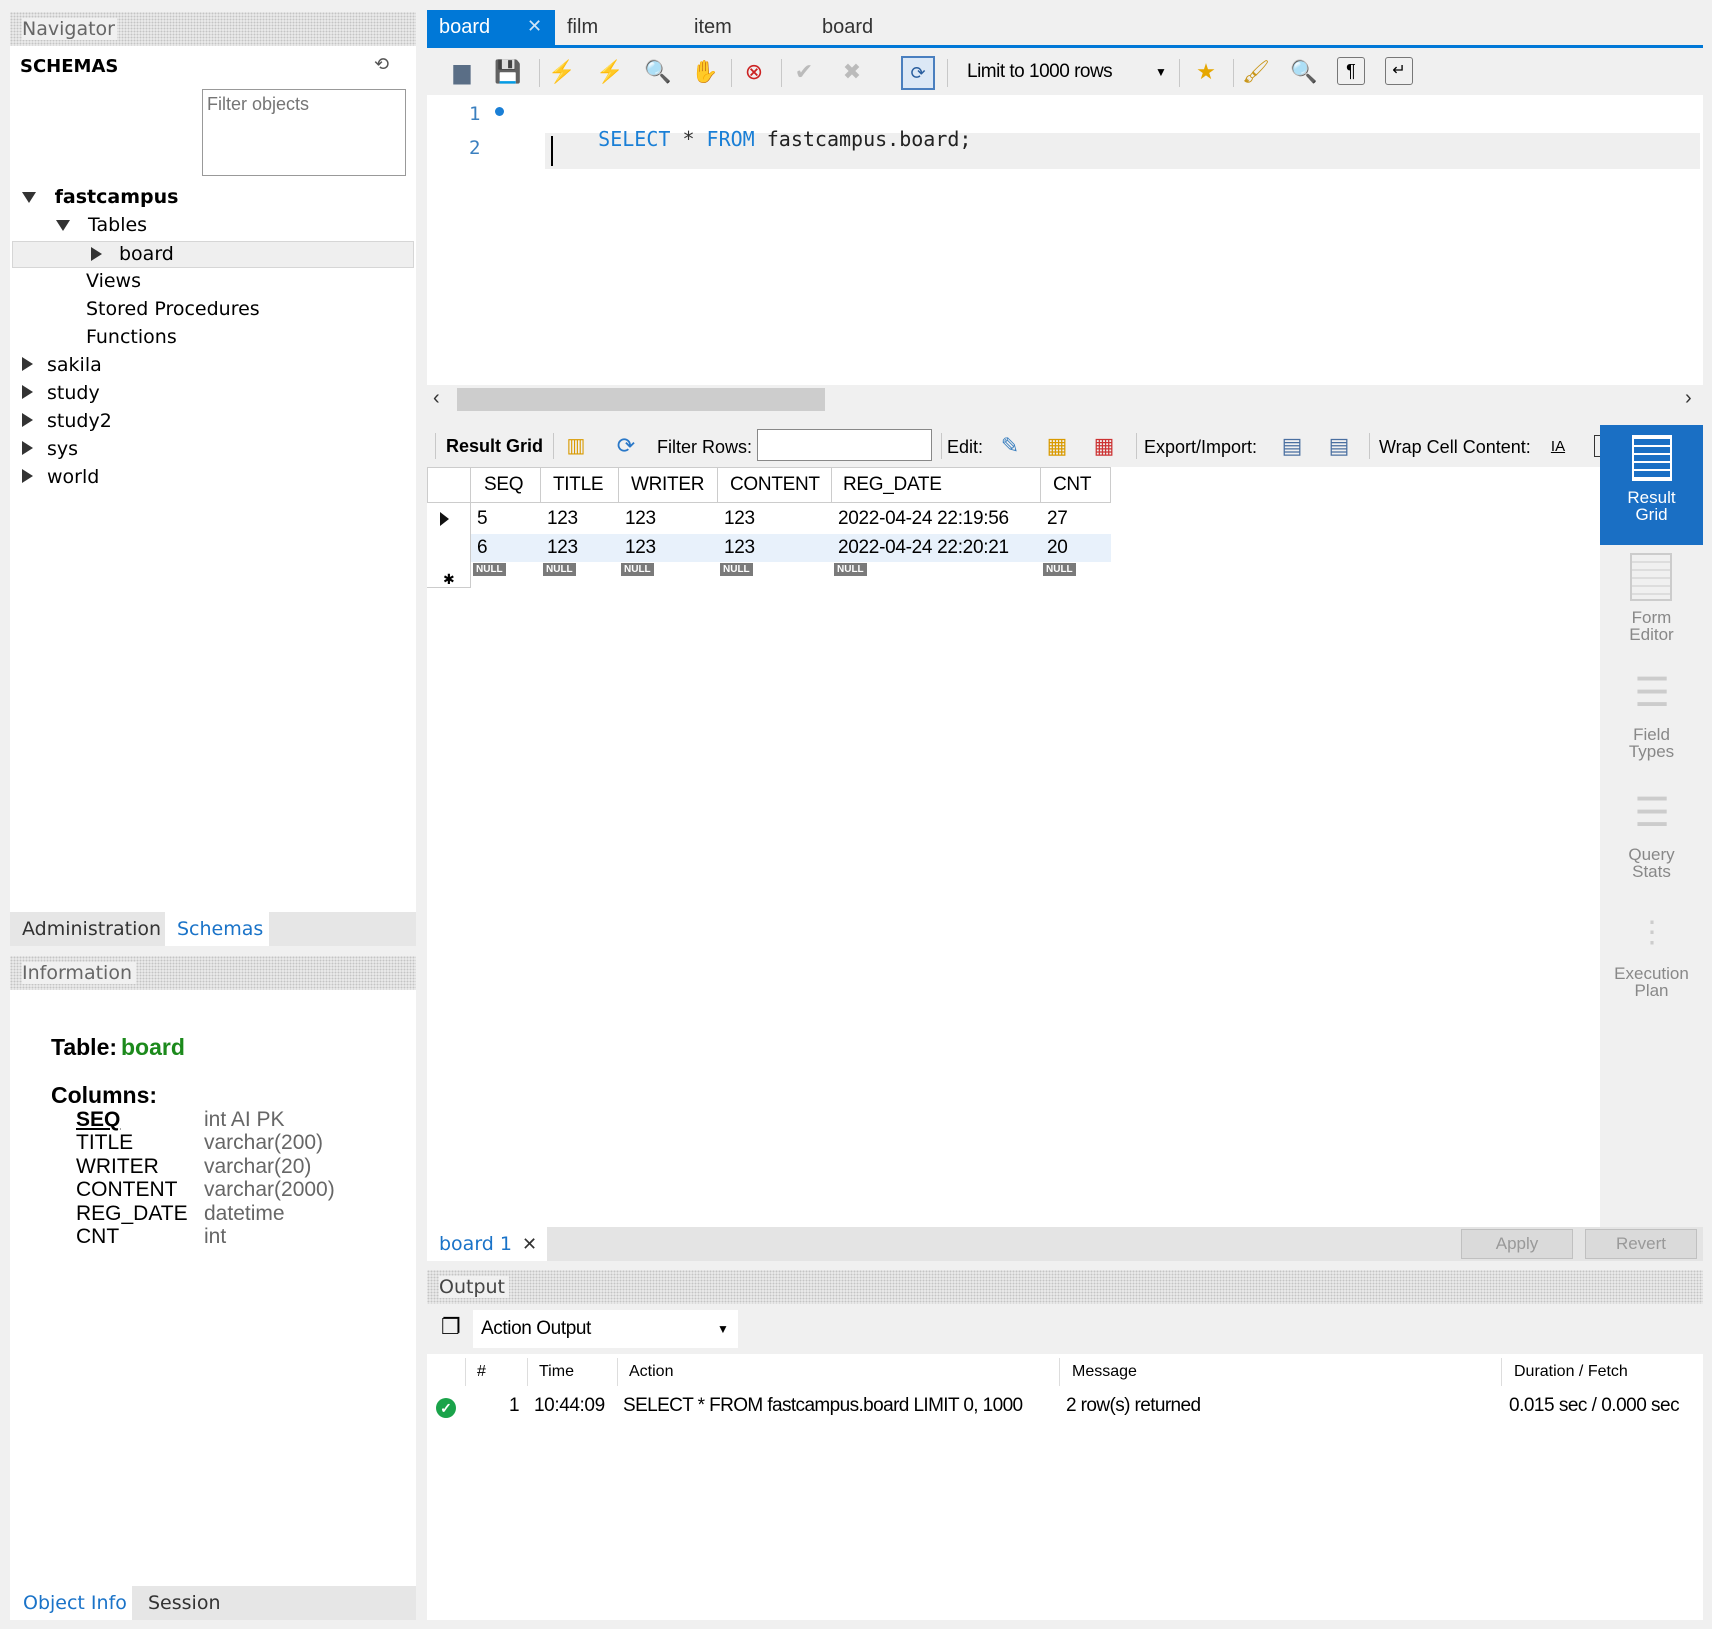 The width and height of the screenshot is (1712, 1629). Describe the element at coordinates (1652, 458) in the screenshot. I see `grid-icon` at that location.